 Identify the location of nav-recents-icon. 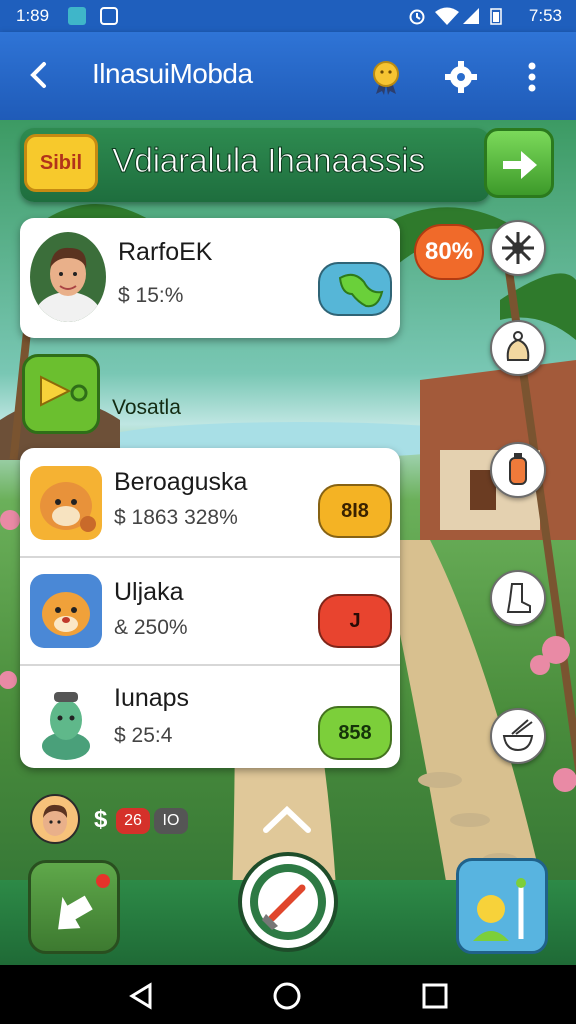
(435, 996).